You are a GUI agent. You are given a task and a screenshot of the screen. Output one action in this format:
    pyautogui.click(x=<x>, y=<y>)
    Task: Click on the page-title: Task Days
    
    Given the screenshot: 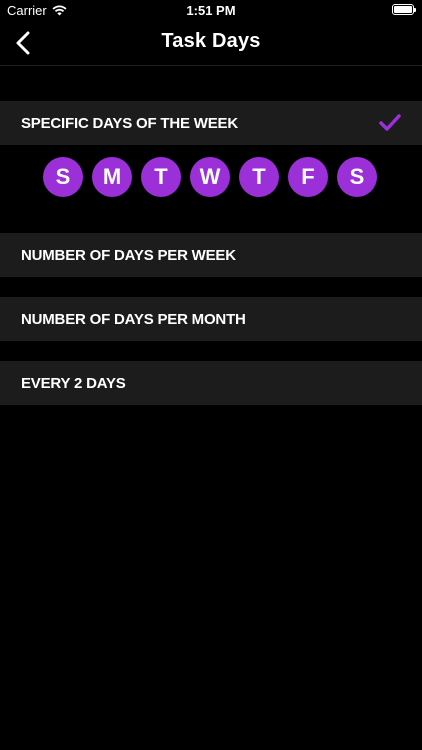 What is the action you would take?
    pyautogui.click(x=211, y=41)
    